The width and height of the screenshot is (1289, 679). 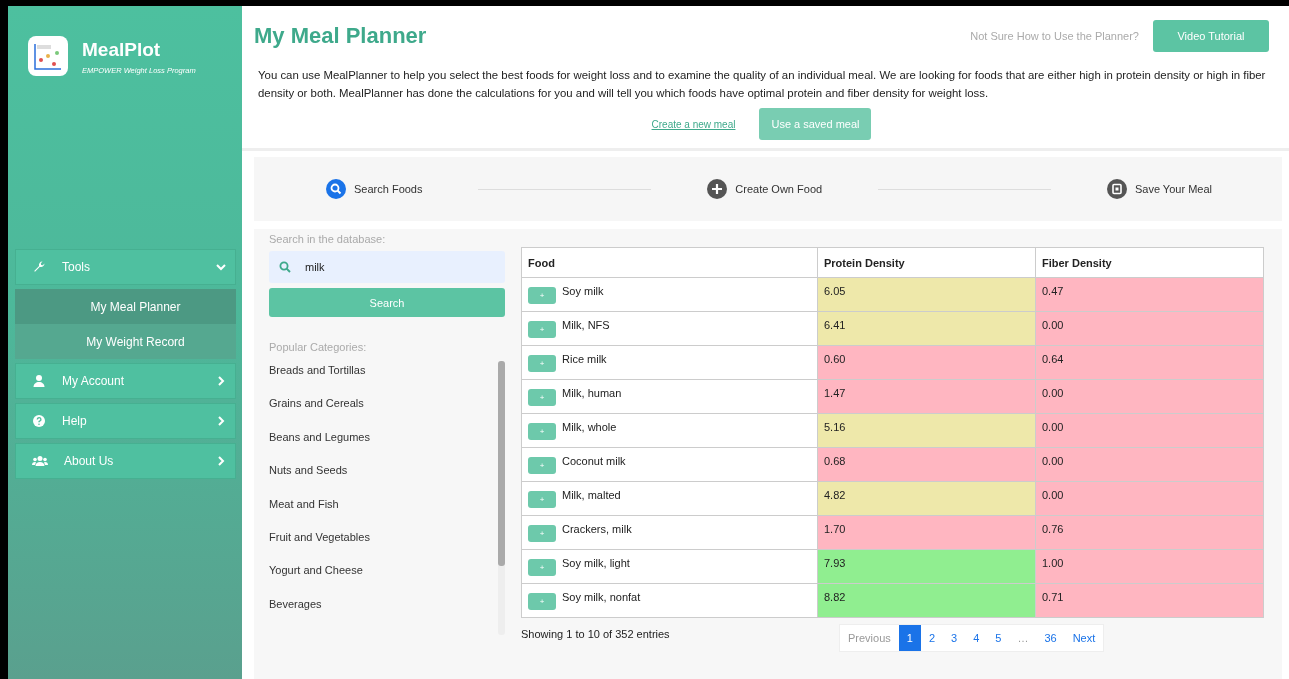 I want to click on menu-item: Tools, so click(x=125, y=267).